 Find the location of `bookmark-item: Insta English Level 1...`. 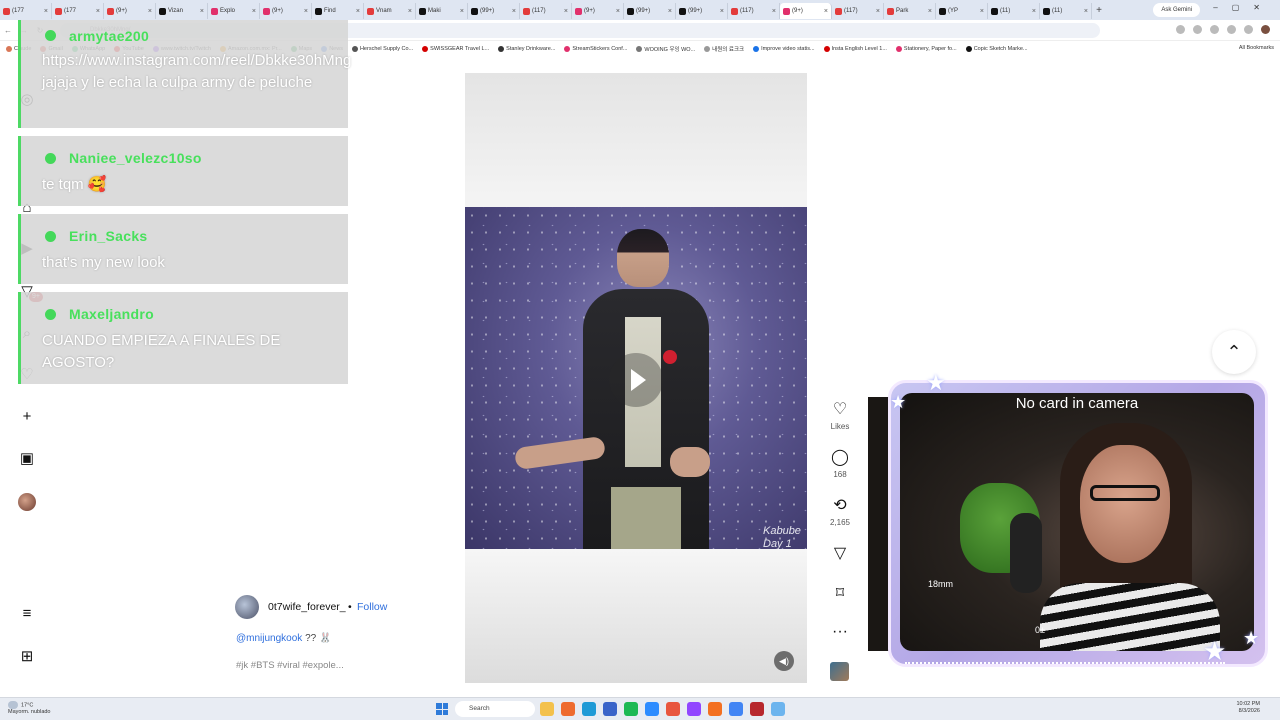

bookmark-item: Insta English Level 1... is located at coordinates (855, 49).